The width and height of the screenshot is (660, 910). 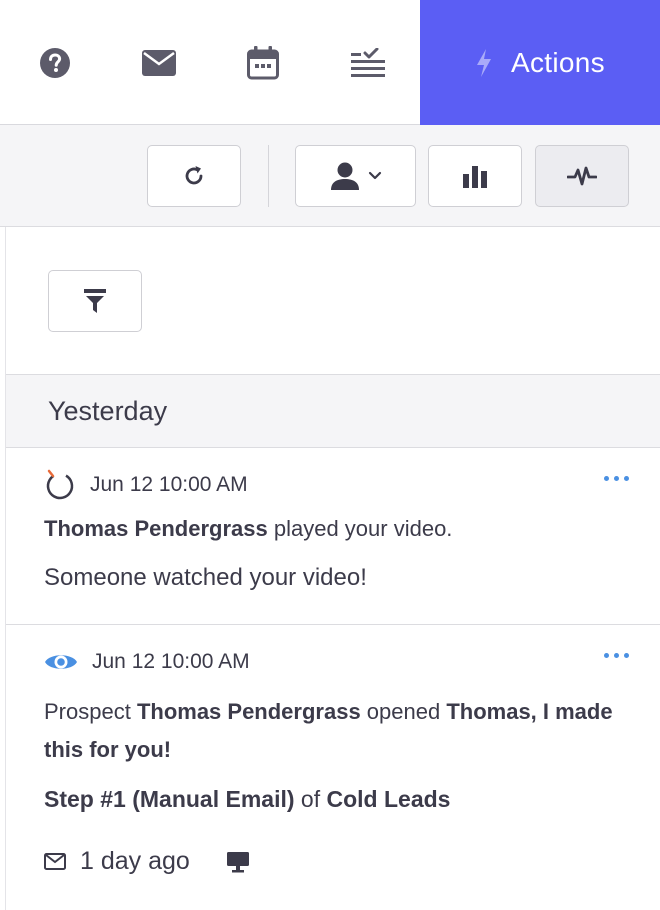 What do you see at coordinates (135, 861) in the screenshot?
I see `time-ago: 1 day ago` at bounding box center [135, 861].